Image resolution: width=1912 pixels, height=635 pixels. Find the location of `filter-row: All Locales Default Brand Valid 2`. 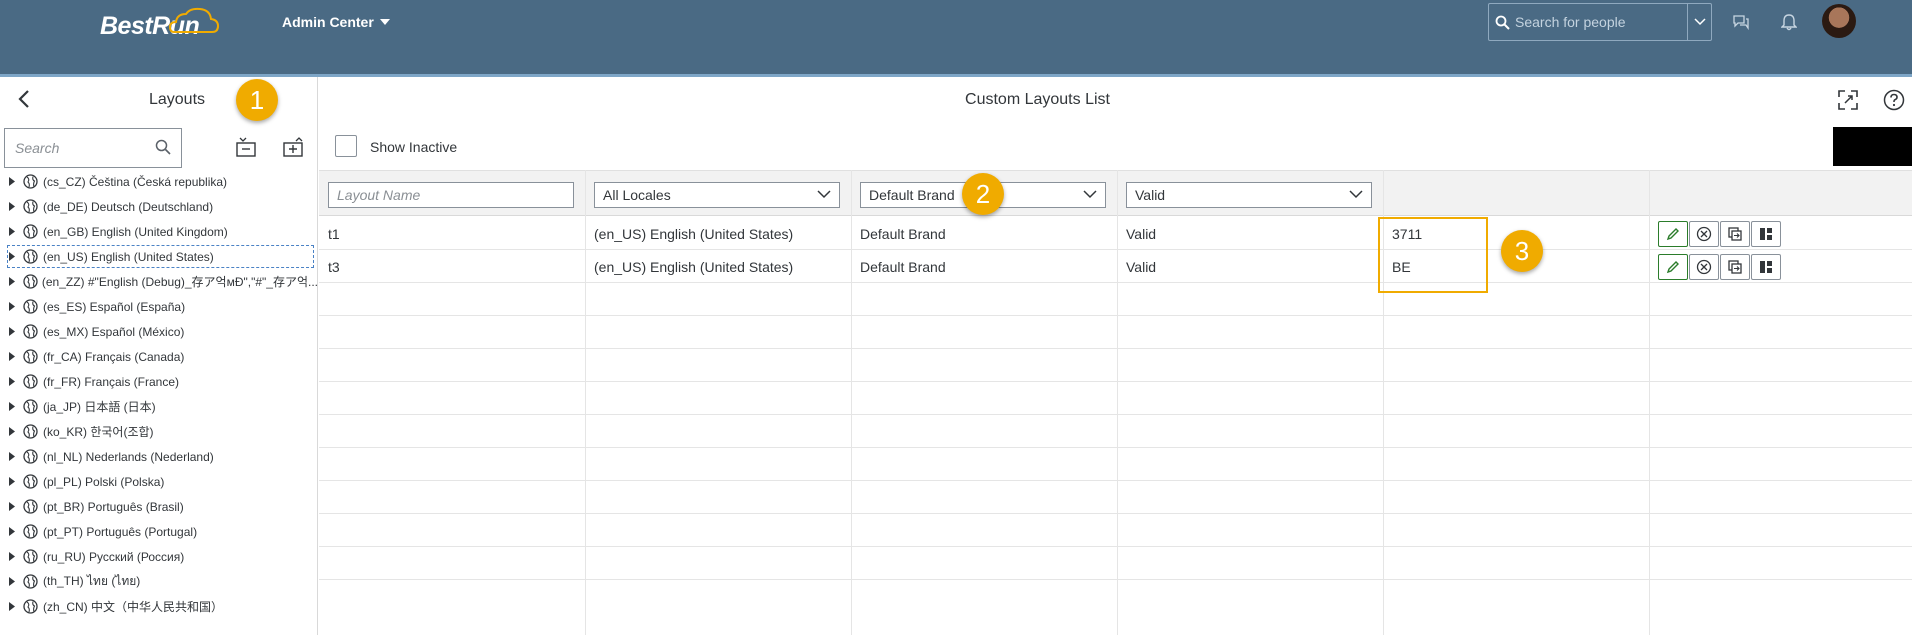

filter-row: All Locales Default Brand Valid 2 is located at coordinates (1115, 193).